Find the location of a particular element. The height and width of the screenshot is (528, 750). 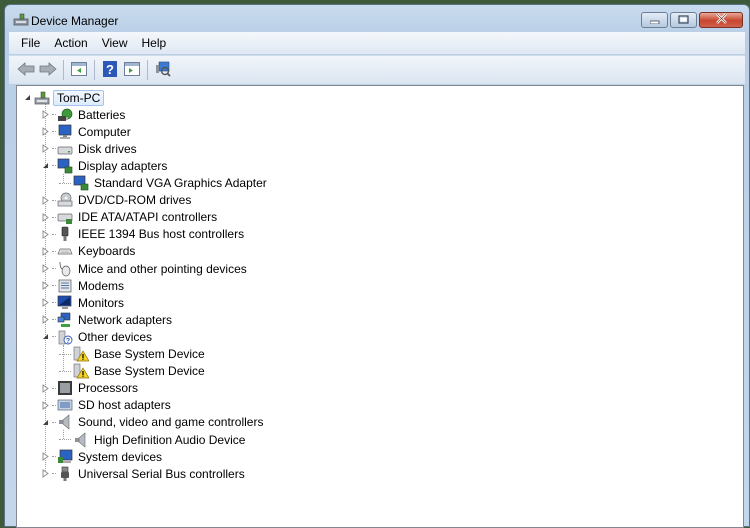

show-hide-console-tree-icon is located at coordinates (79, 70).